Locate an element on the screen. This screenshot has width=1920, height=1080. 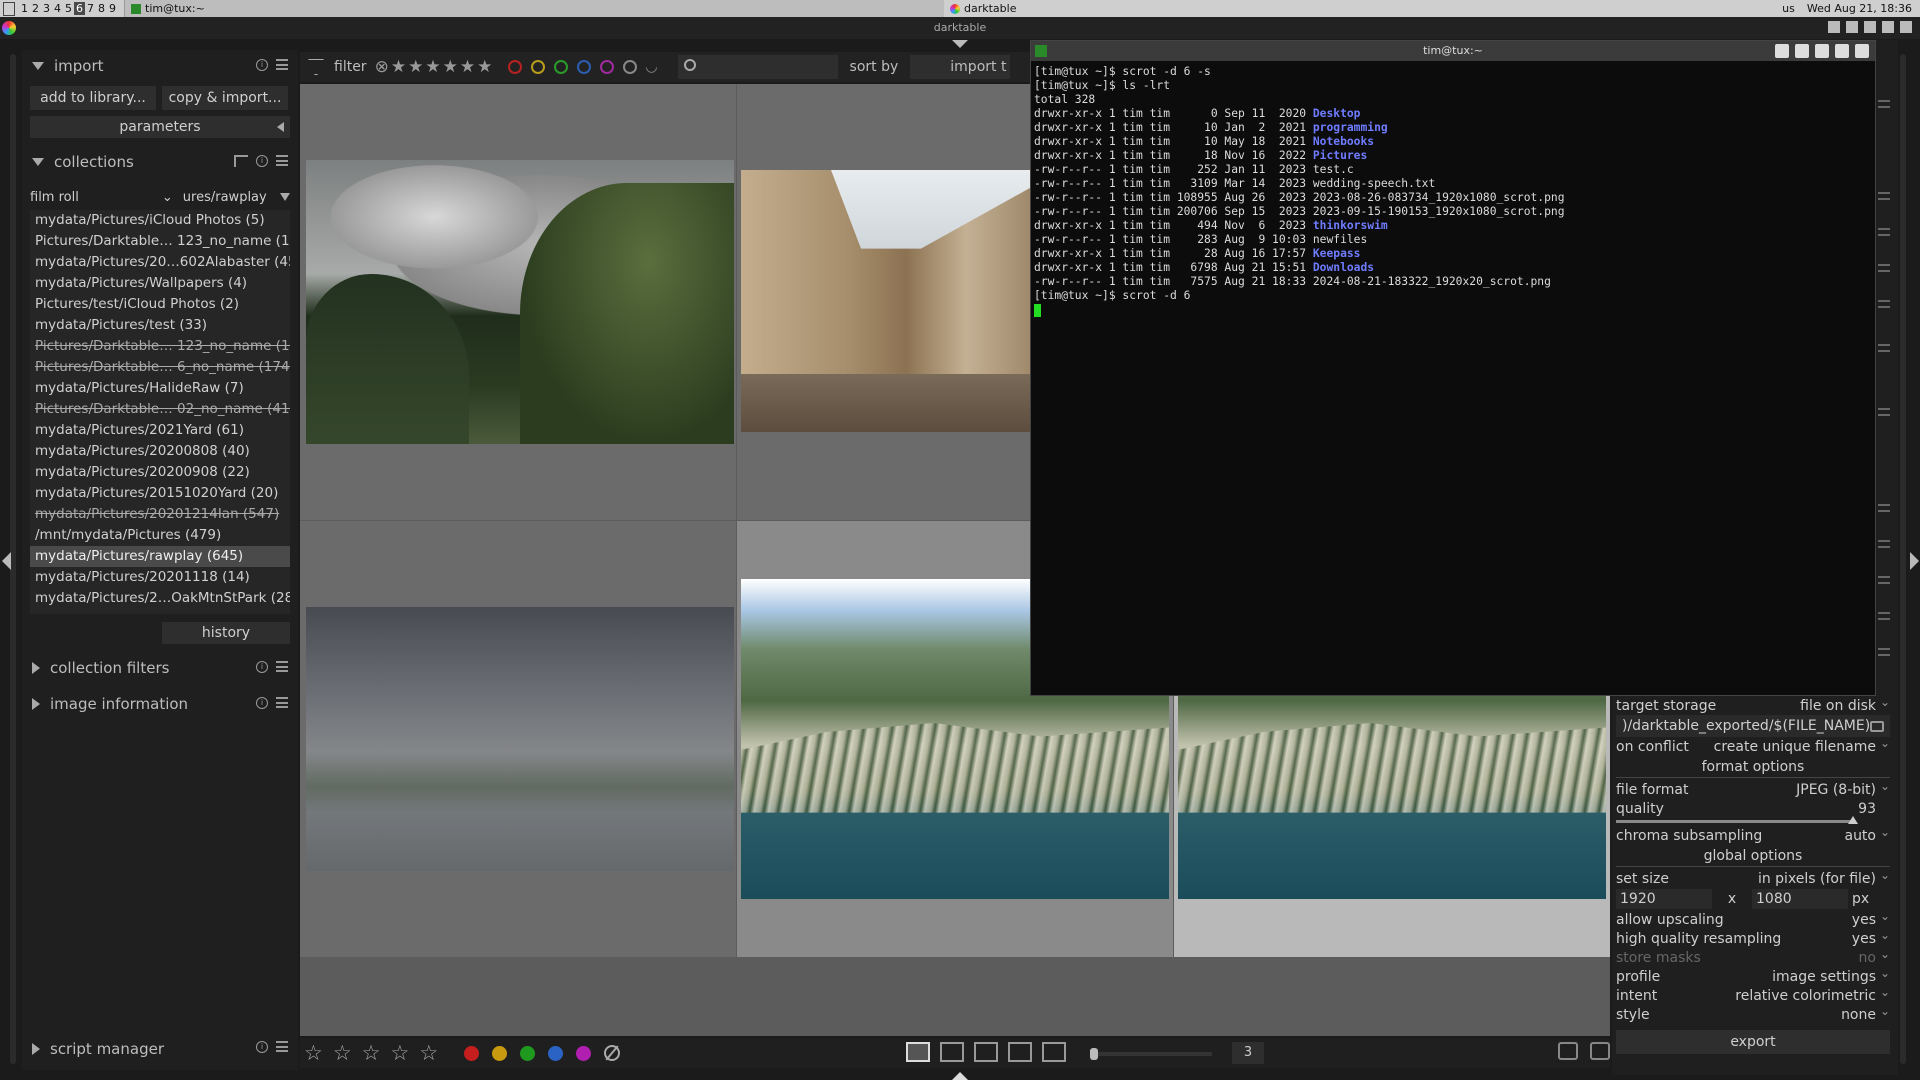
intent-row: intent relative colorimetric is located at coordinates (1753, 995).